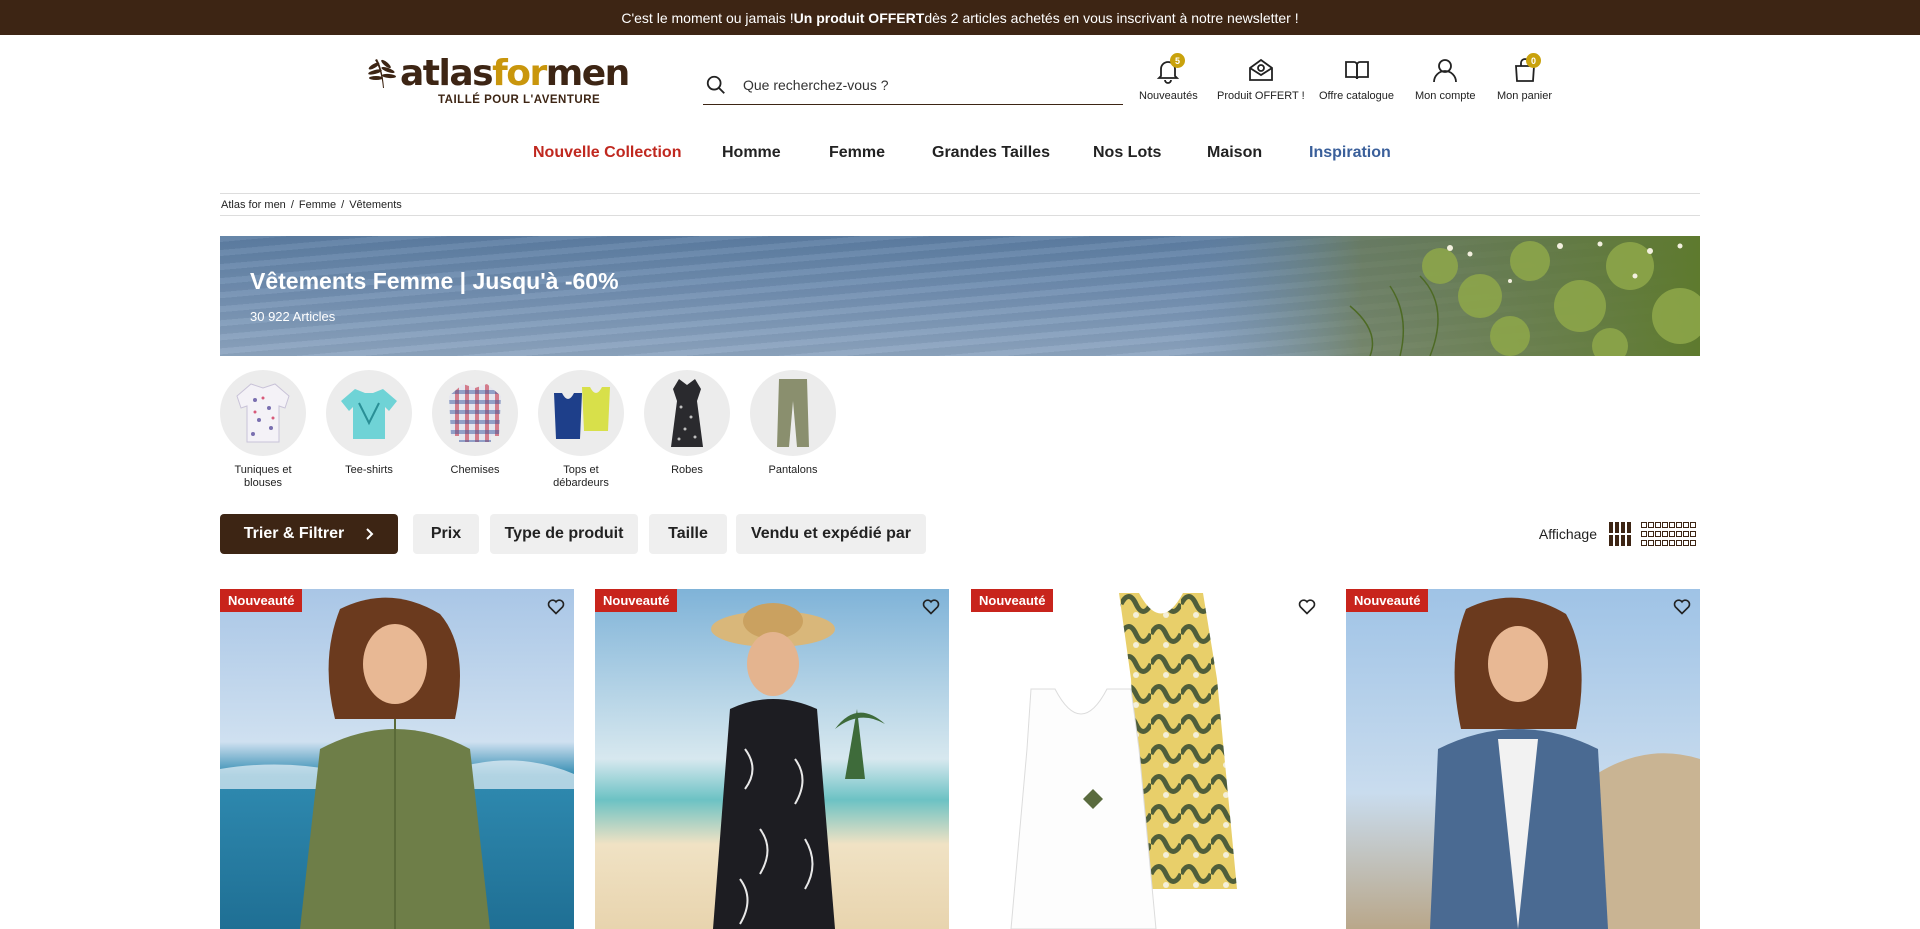 This screenshot has width=1920, height=929. Describe the element at coordinates (687, 470) in the screenshot. I see `category-label: Robes` at that location.